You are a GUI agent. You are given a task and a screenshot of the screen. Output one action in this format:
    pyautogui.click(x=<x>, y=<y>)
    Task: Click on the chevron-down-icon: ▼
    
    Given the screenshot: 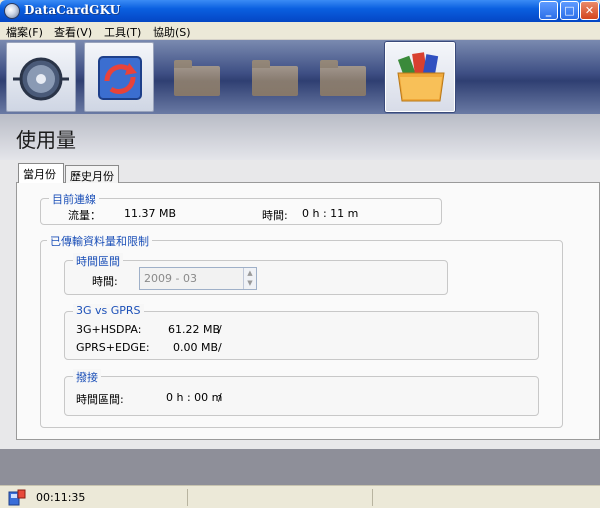 What is the action you would take?
    pyautogui.click(x=250, y=283)
    